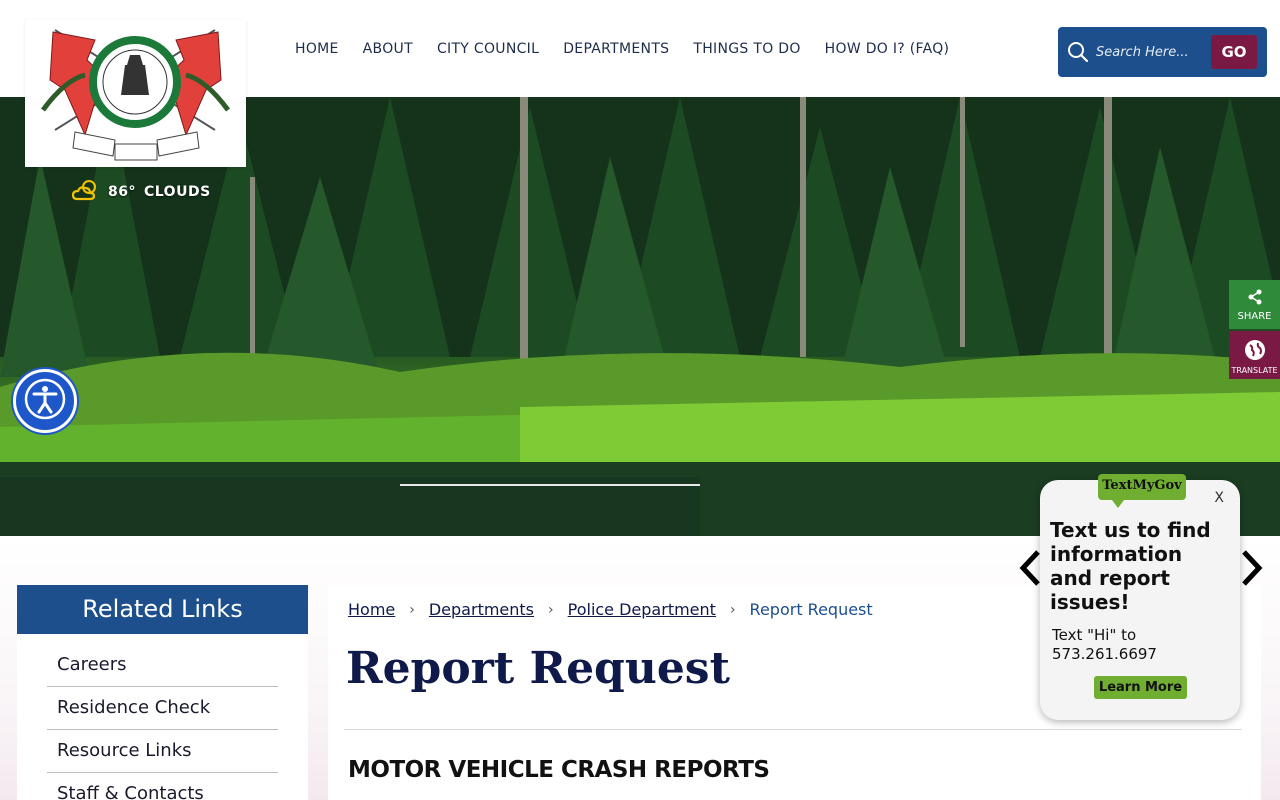 This screenshot has width=1280, height=800. I want to click on site-search: GO, so click(1162, 52).